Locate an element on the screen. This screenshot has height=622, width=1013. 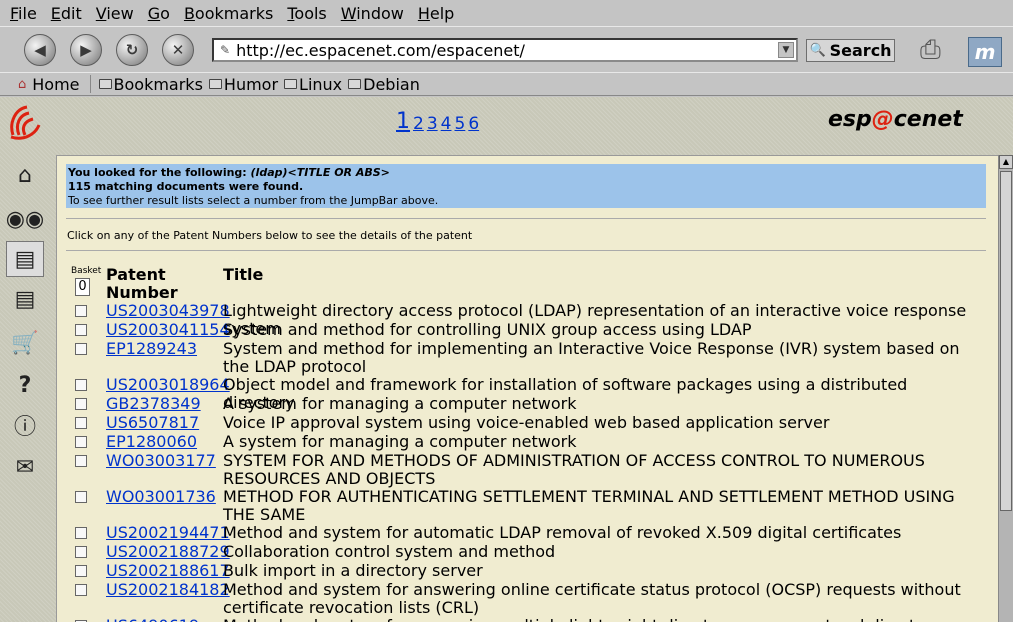
patent-title: A system for managing a computer network is located at coordinates (400, 403).